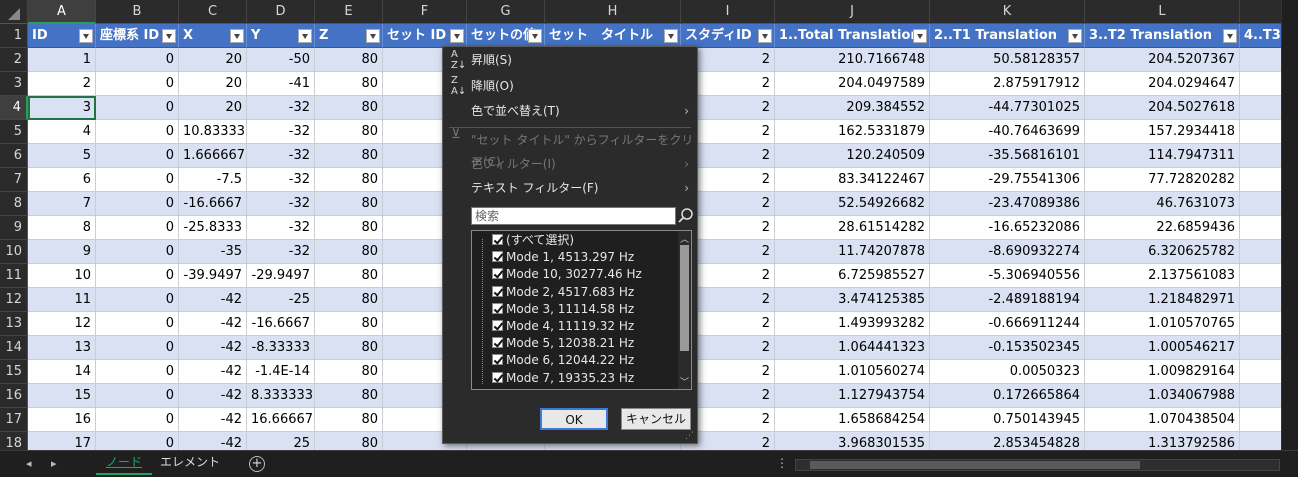 This screenshot has height=477, width=1298. Describe the element at coordinates (281, 372) in the screenshot. I see `table-cell: -1.4E-14` at that location.